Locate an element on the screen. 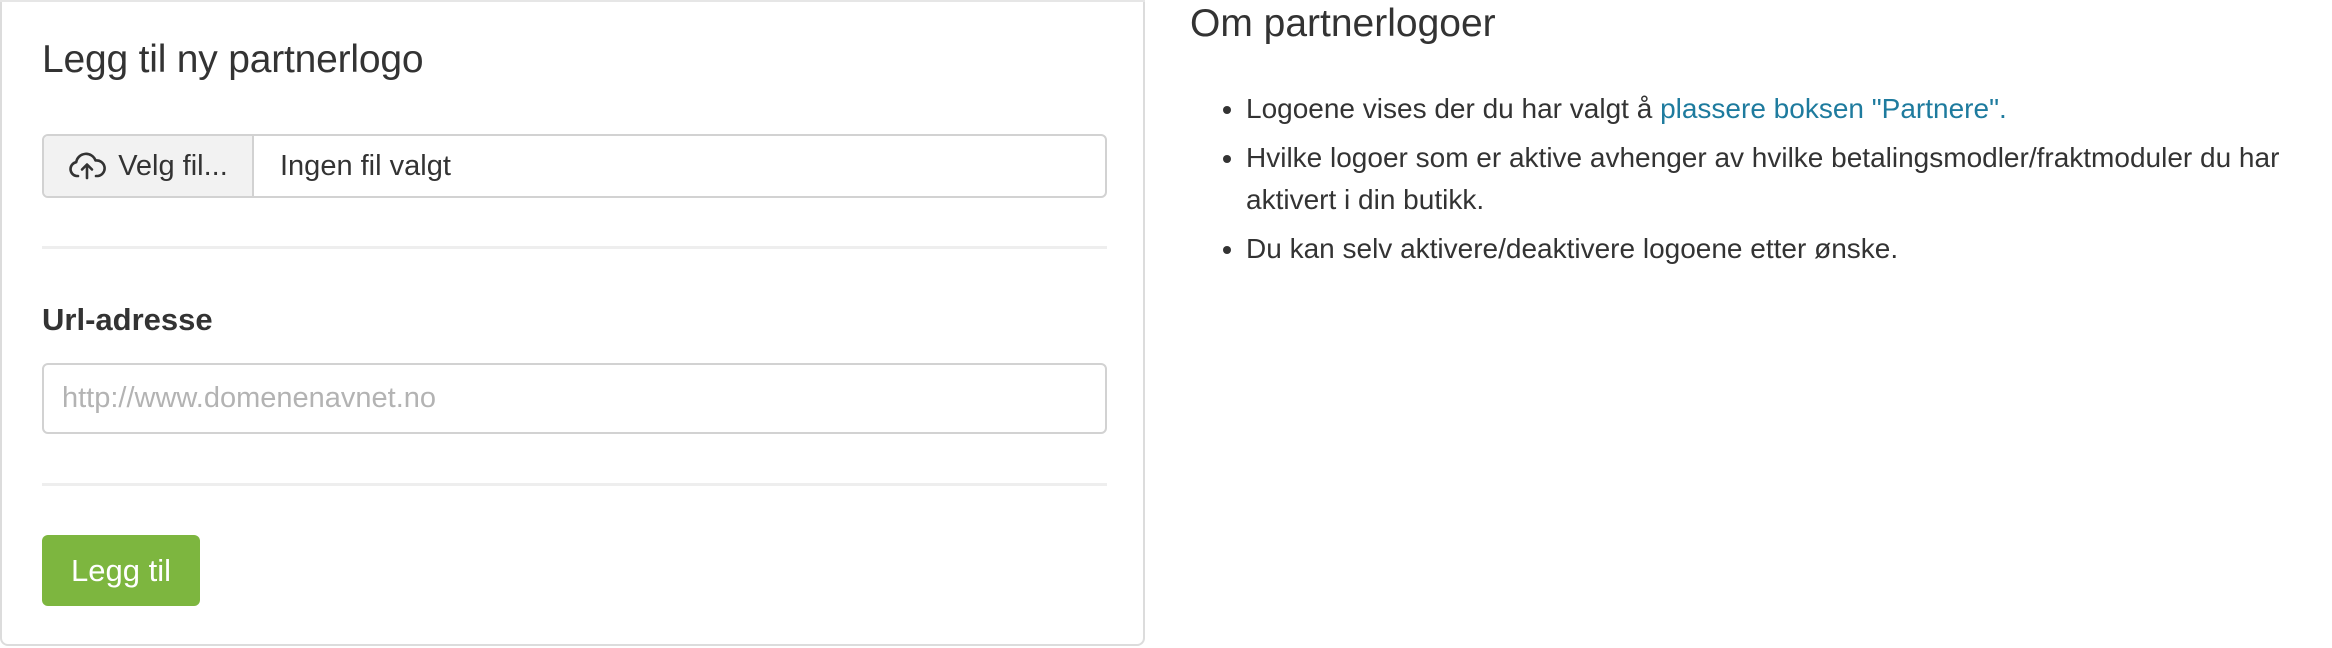 This screenshot has width=2332, height=648. cloud-upload-icon is located at coordinates (87, 166).